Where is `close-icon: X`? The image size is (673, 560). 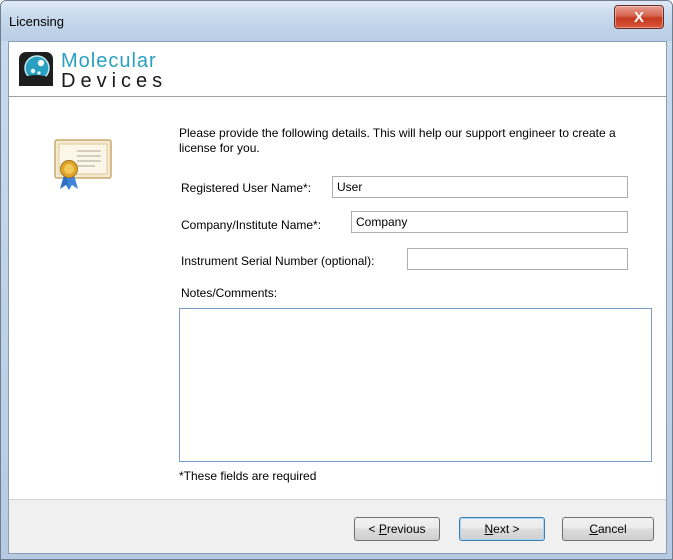 close-icon: X is located at coordinates (638, 17).